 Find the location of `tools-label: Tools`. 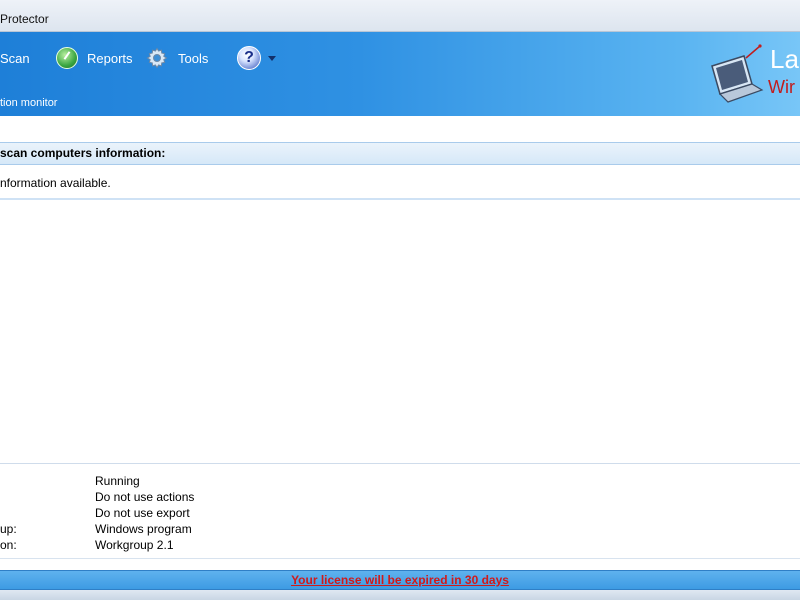

tools-label: Tools is located at coordinates (193, 58).